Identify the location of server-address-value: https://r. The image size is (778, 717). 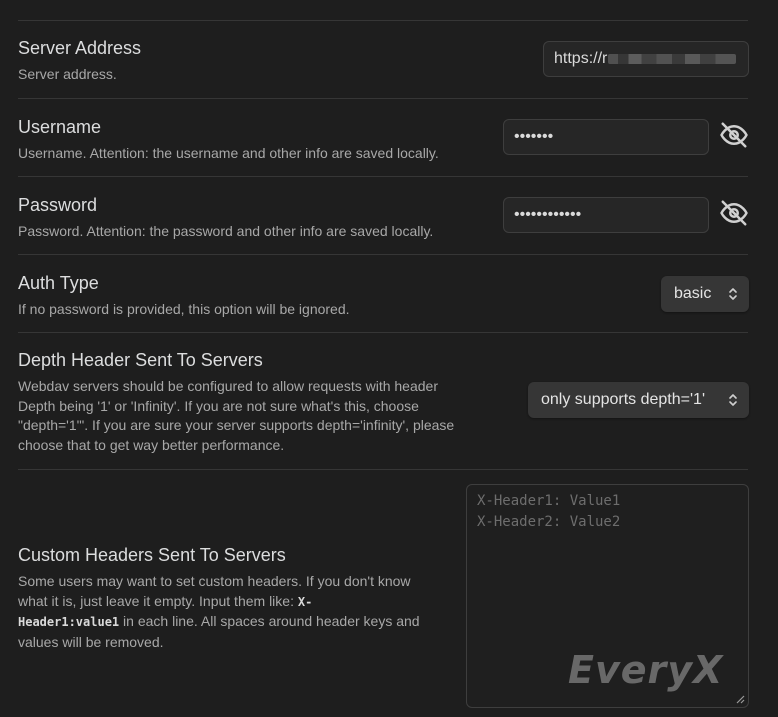
(581, 58).